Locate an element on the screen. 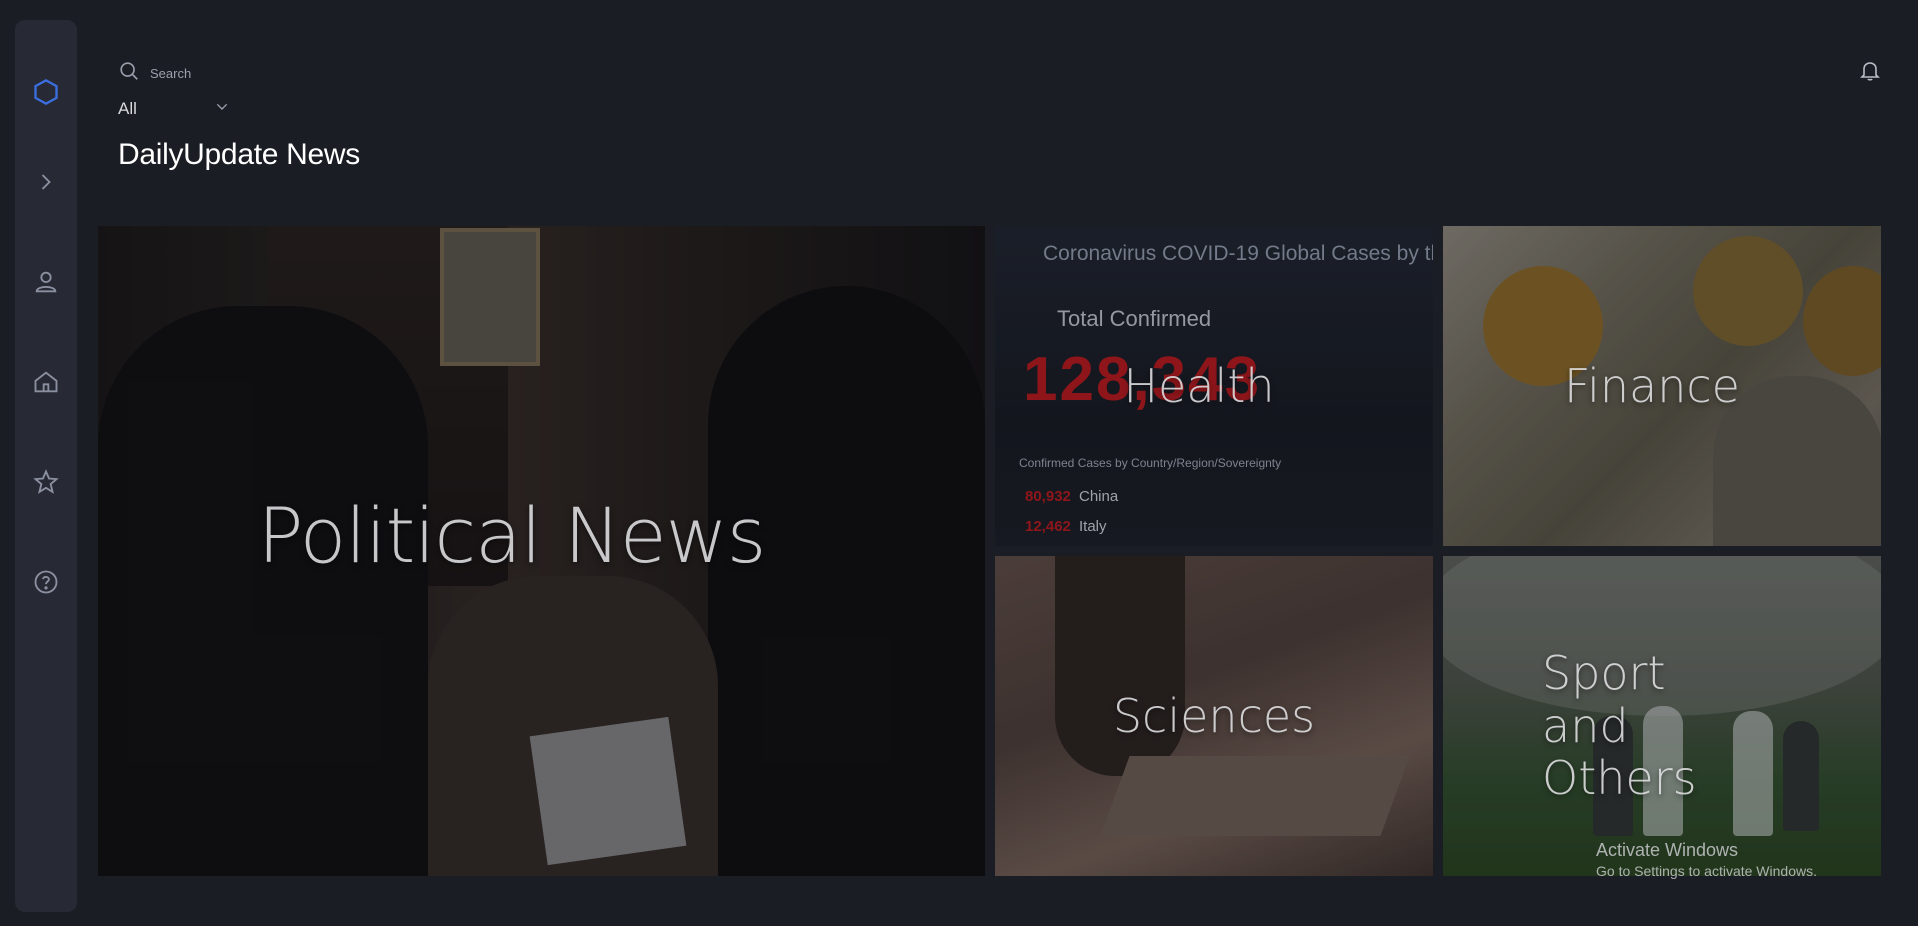  watermark-title: Activate Windows is located at coordinates (1667, 850).